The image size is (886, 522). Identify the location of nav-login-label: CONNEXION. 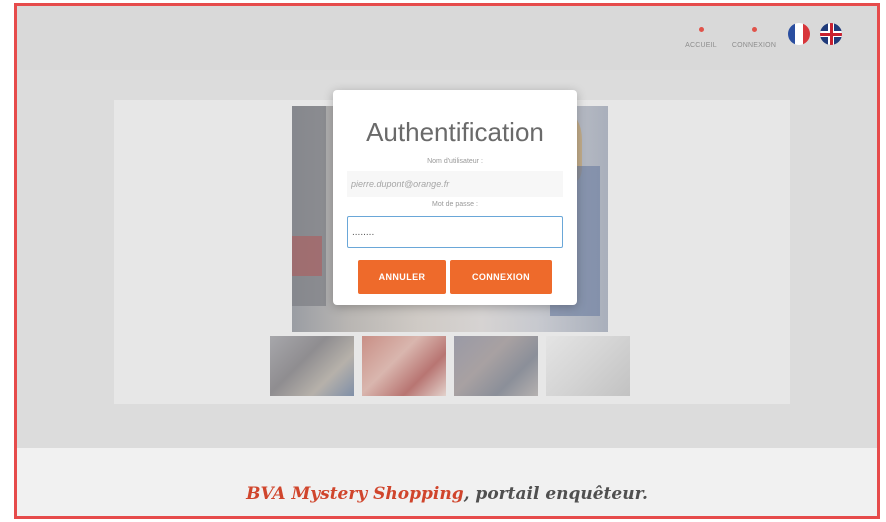
(754, 45).